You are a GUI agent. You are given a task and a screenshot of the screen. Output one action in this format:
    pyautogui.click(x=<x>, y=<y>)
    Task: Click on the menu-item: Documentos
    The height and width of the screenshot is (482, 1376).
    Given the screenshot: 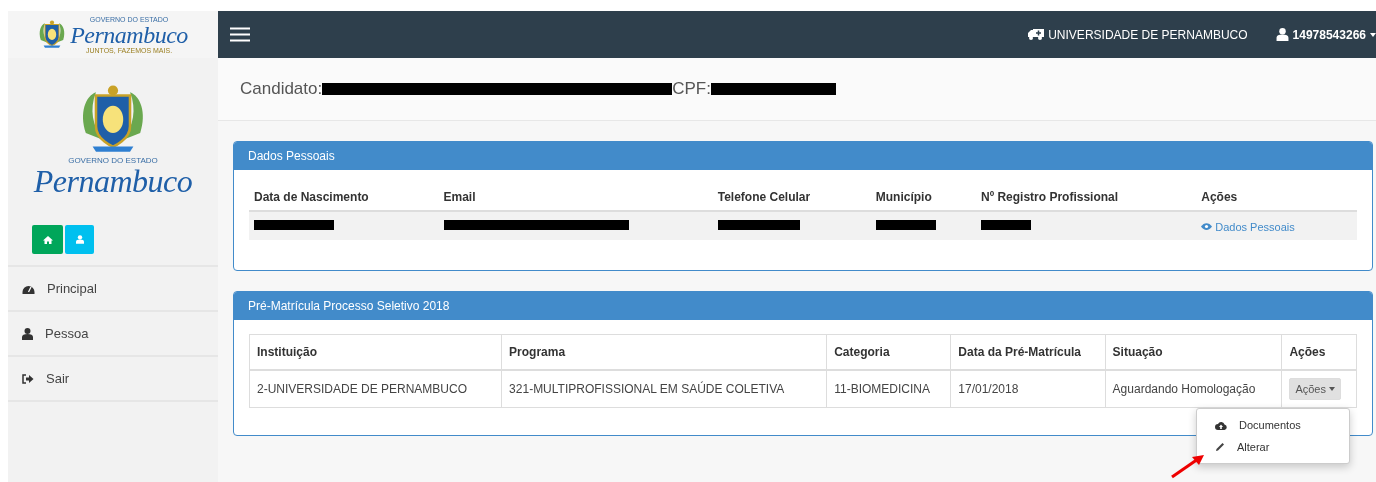 What is the action you would take?
    pyautogui.click(x=1273, y=425)
    